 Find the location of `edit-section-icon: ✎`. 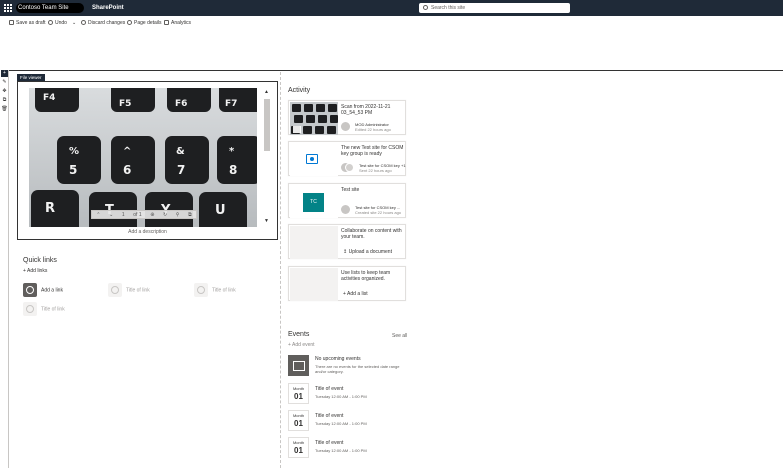

edit-section-icon: ✎ is located at coordinates (4, 82).